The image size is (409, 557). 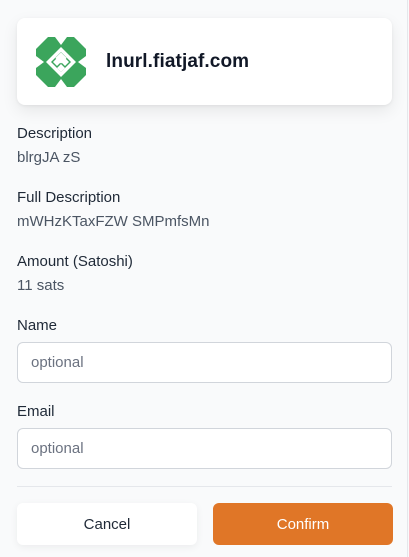 I want to click on email-input, so click(x=204, y=448).